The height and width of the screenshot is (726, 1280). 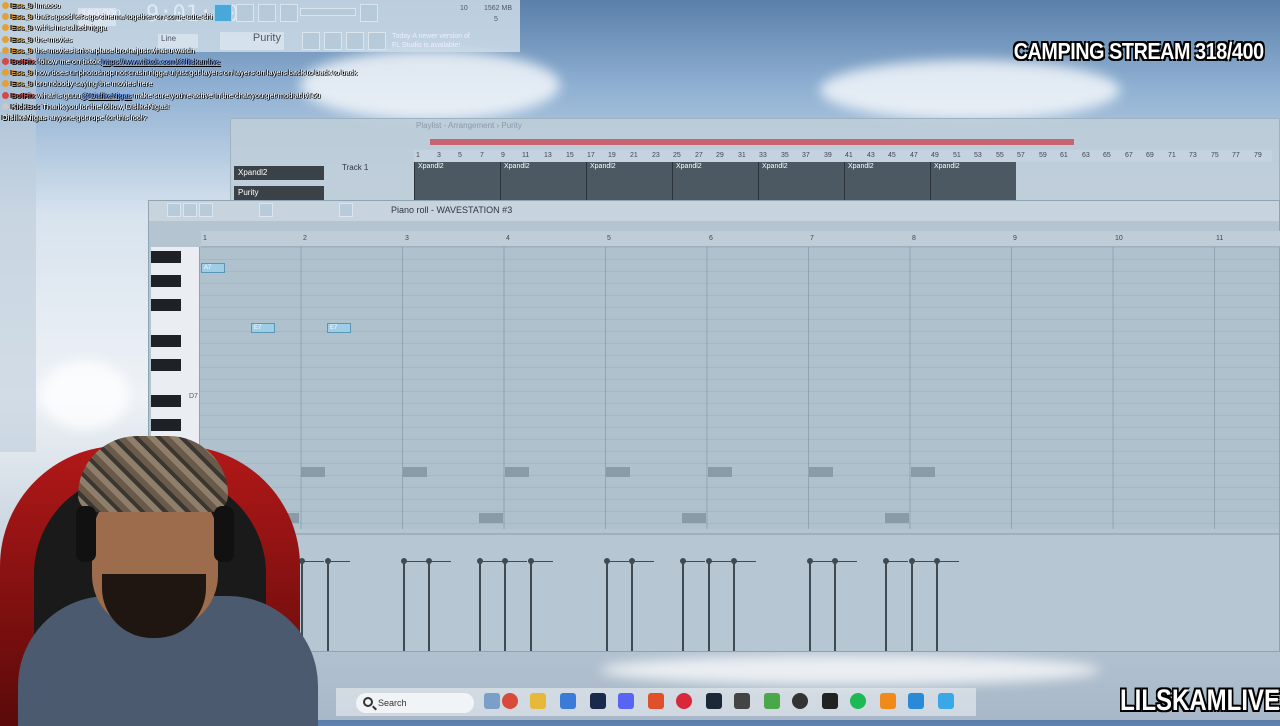 What do you see at coordinates (232, 27) in the screenshot?
I see `chat-message: Ess_9 wtf is ins called nigga` at bounding box center [232, 27].